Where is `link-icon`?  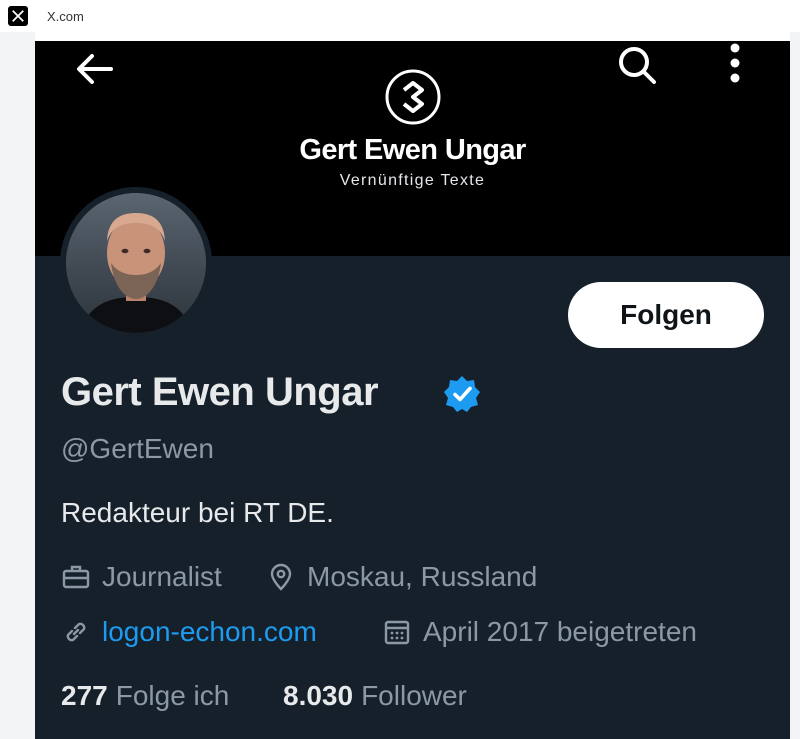 link-icon is located at coordinates (76, 632).